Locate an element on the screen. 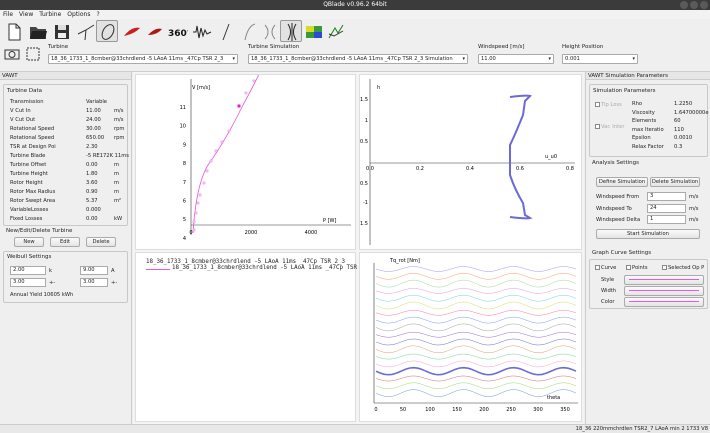 The image size is (710, 433). start-simulation-button: Start Simulation is located at coordinates (648, 234).